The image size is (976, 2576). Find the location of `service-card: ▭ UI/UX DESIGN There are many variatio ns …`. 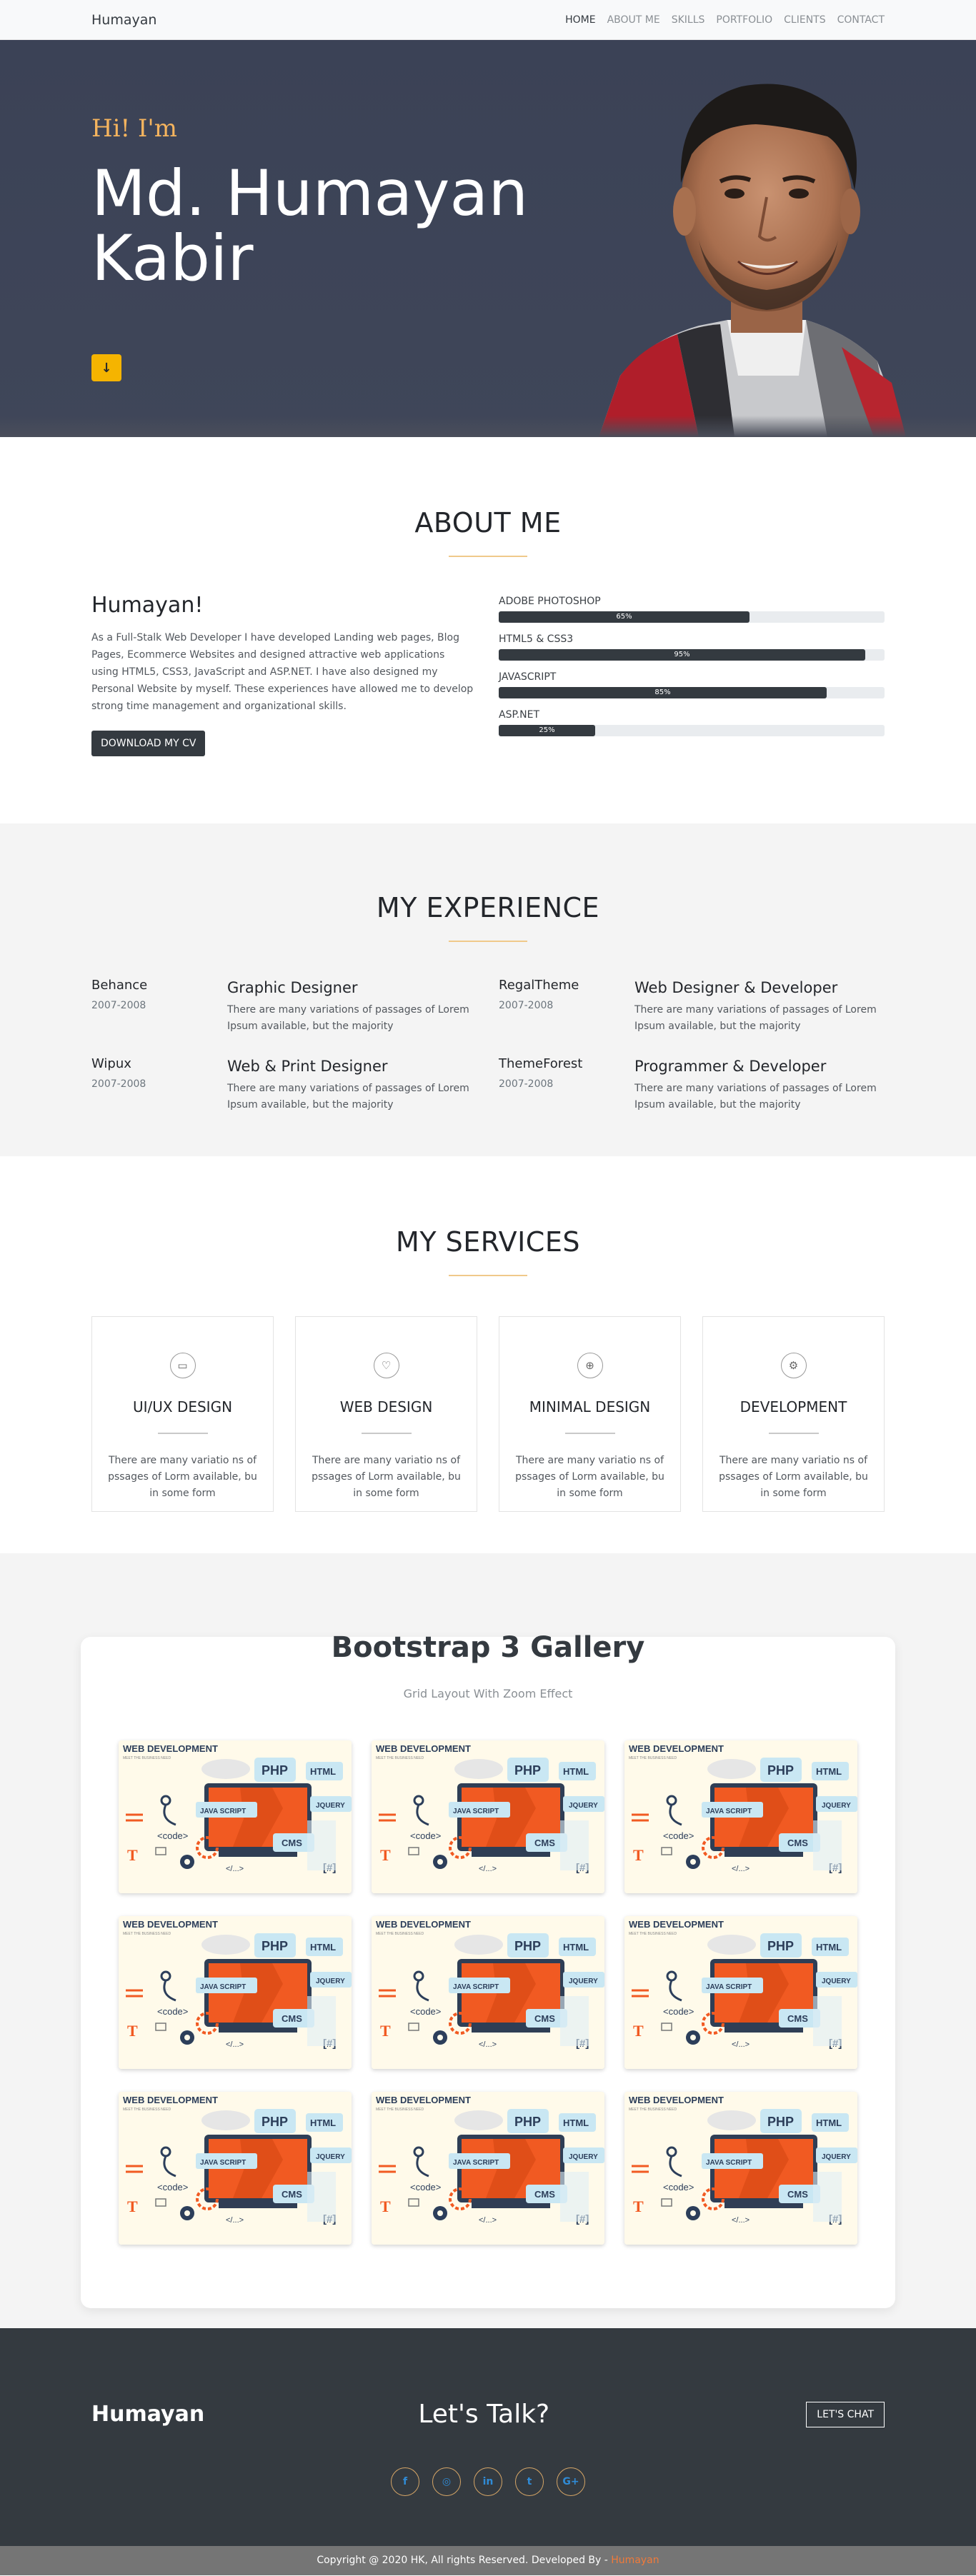

service-card: ▭ UI/UX DESIGN There are many variatio ns … is located at coordinates (182, 1414).